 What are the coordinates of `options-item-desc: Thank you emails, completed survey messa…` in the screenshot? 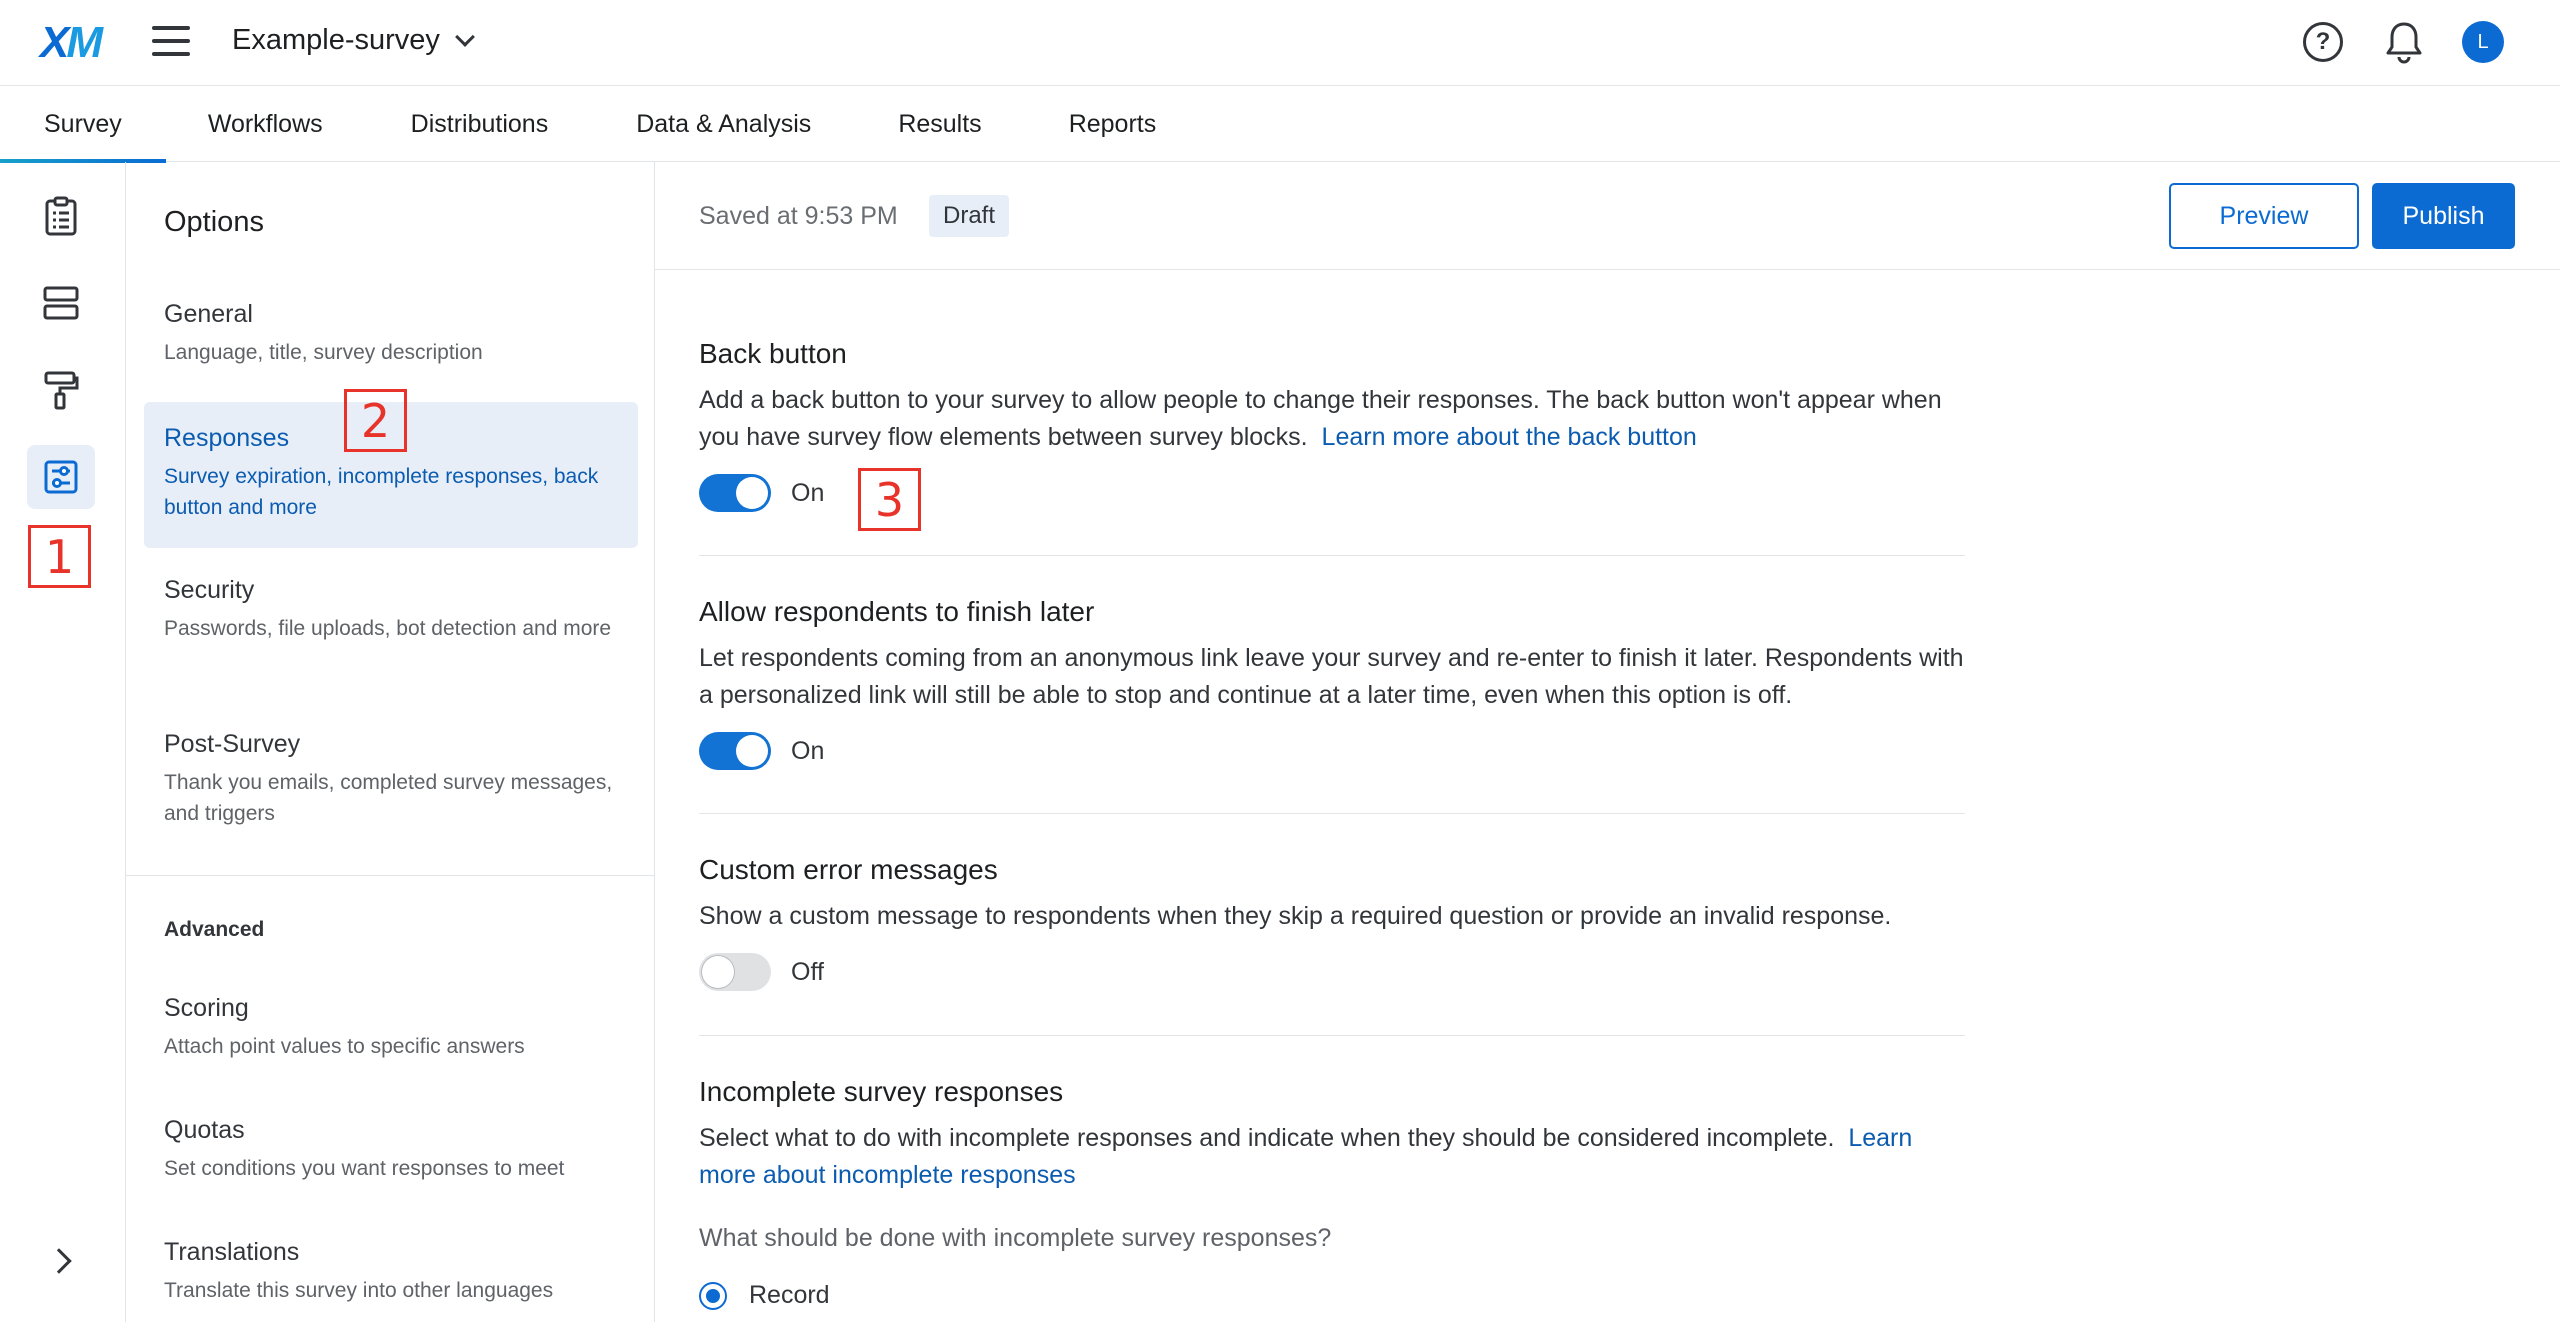 It's located at (388, 798).